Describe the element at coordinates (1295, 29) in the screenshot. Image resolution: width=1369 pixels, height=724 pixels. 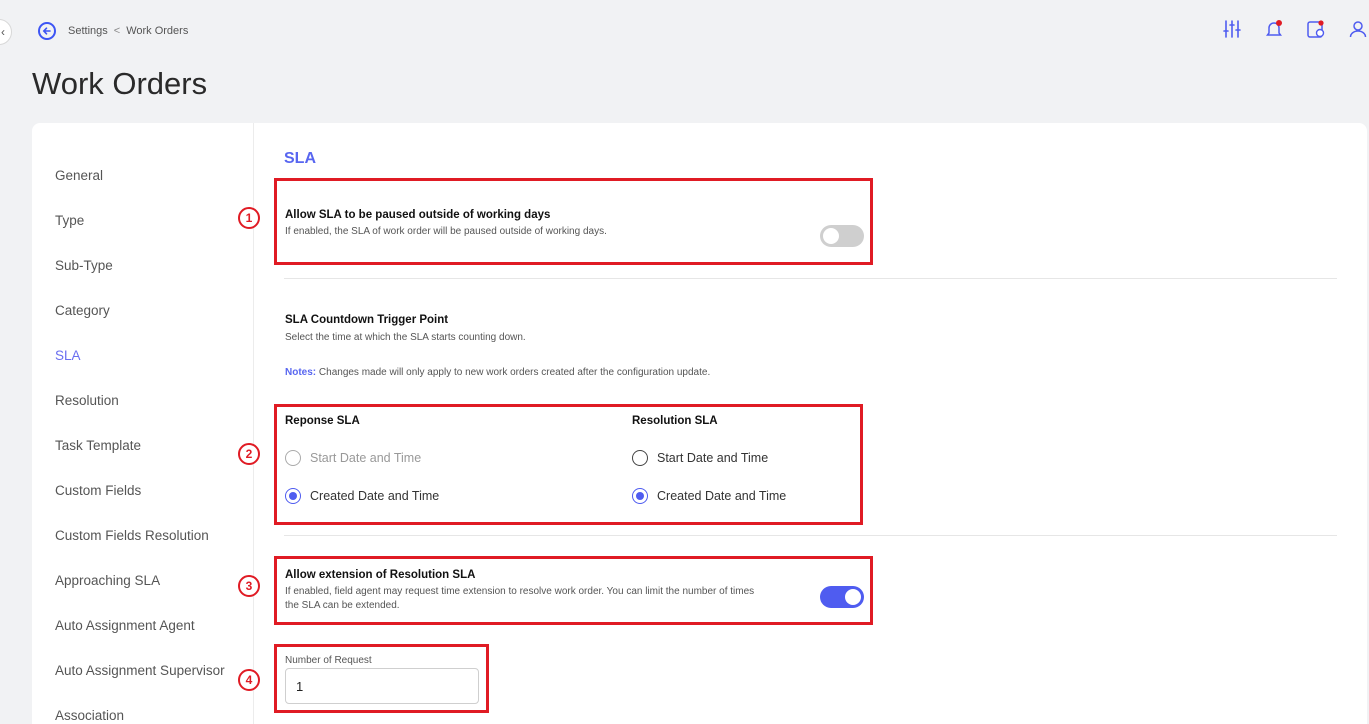
I see `header-actions` at that location.